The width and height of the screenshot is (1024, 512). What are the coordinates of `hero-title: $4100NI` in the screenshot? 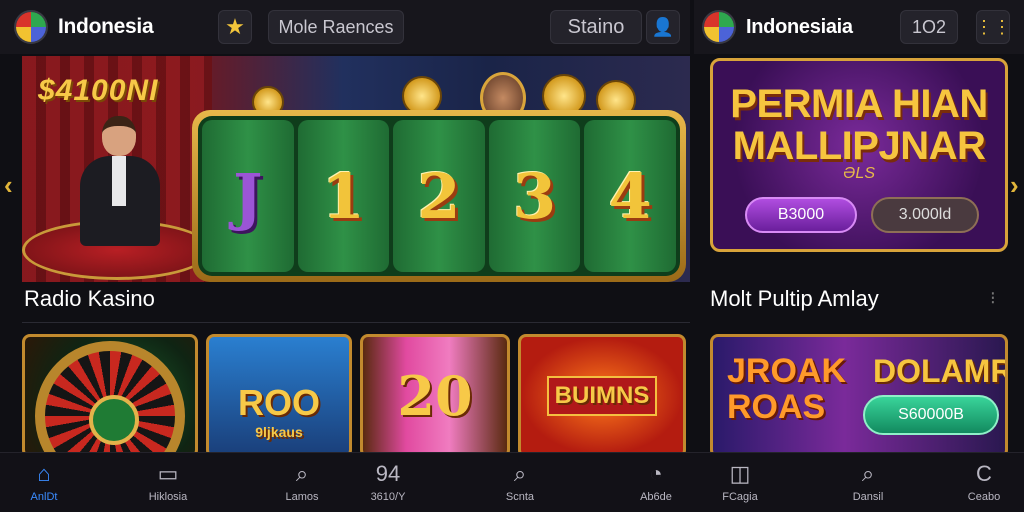 It's located at (98, 90).